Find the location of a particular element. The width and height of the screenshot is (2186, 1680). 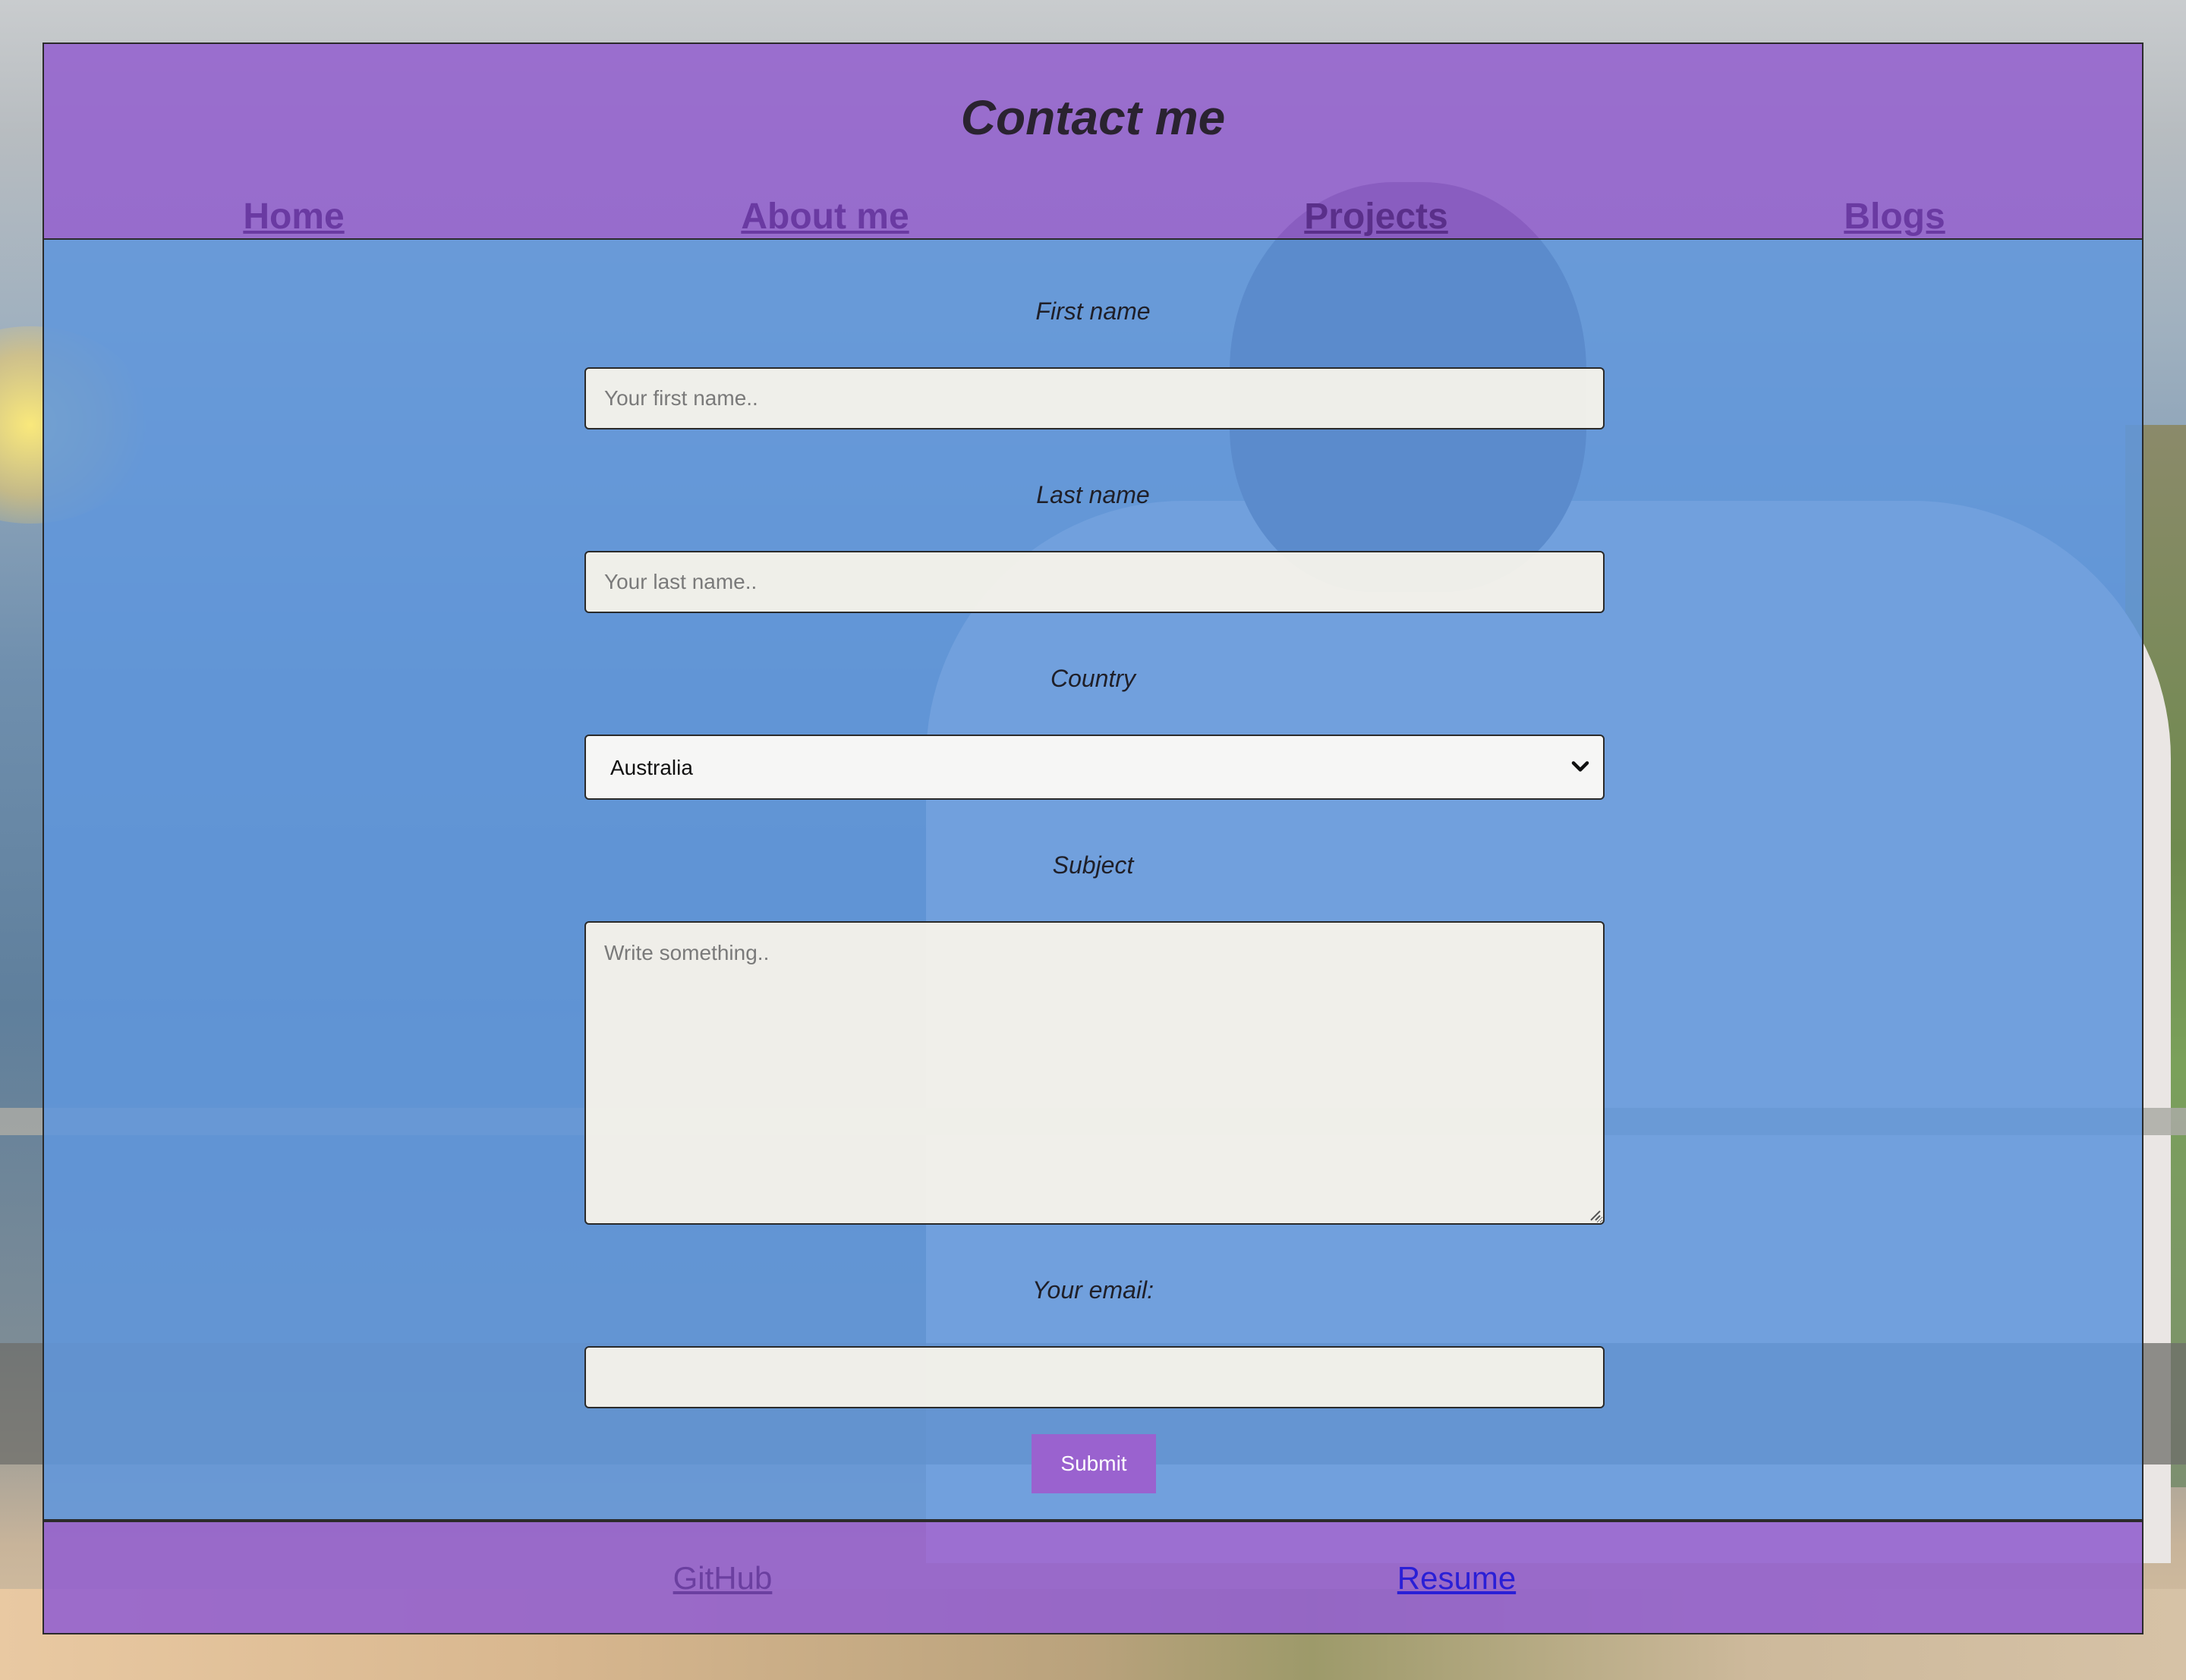

subject-textarea is located at coordinates (1094, 1073).